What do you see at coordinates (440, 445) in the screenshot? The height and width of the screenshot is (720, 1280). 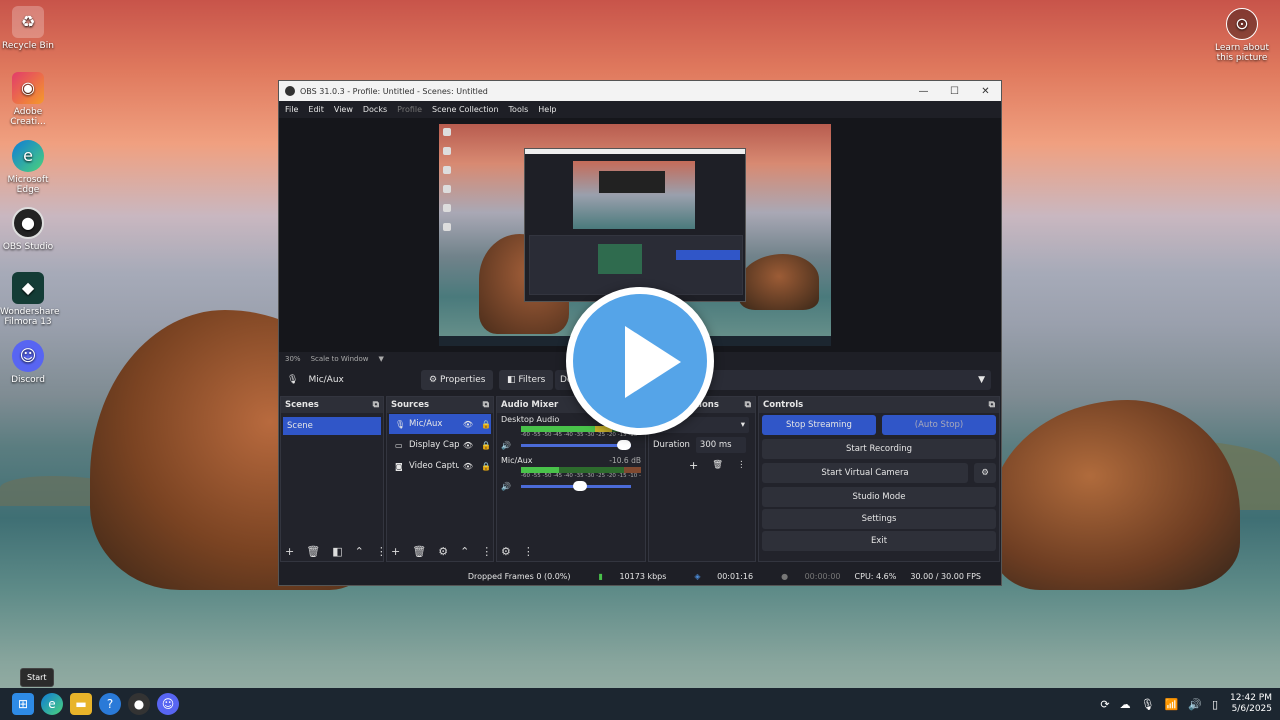 I see `source-item: ▭ Display Cap 👁 🔒` at bounding box center [440, 445].